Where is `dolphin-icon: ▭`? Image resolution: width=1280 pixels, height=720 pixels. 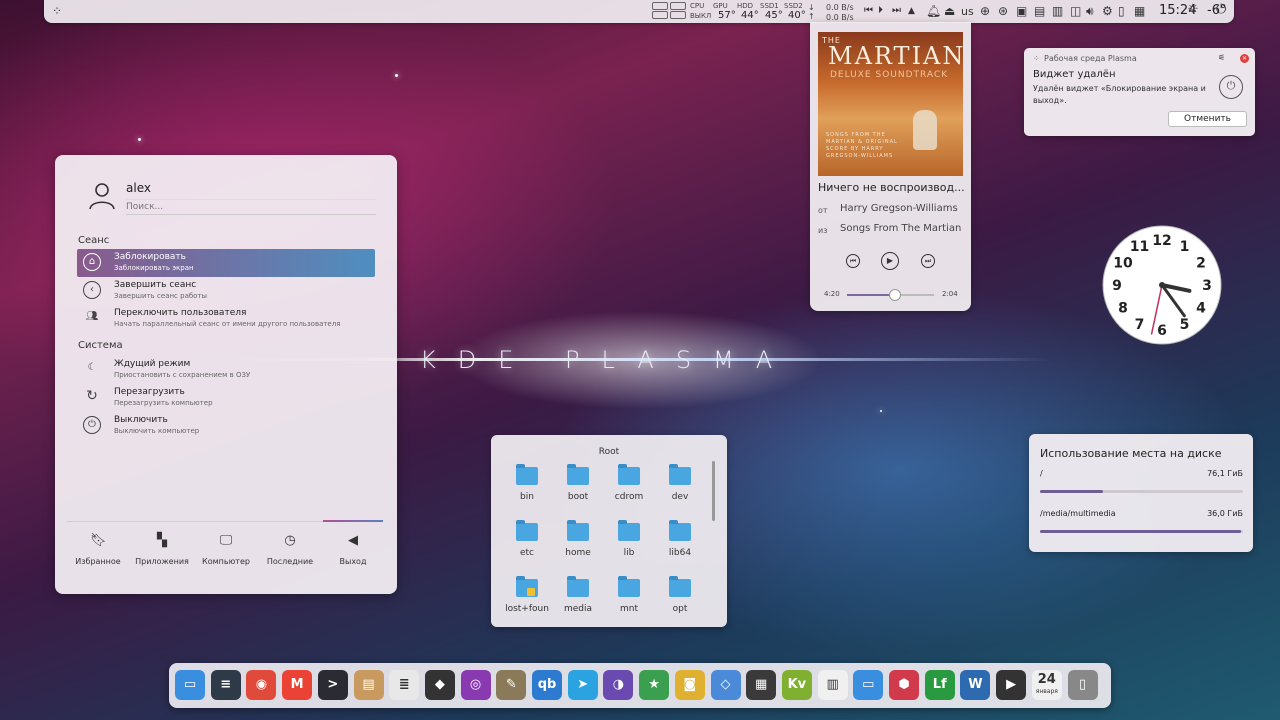
dolphin-icon: ▭ is located at coordinates (190, 685).